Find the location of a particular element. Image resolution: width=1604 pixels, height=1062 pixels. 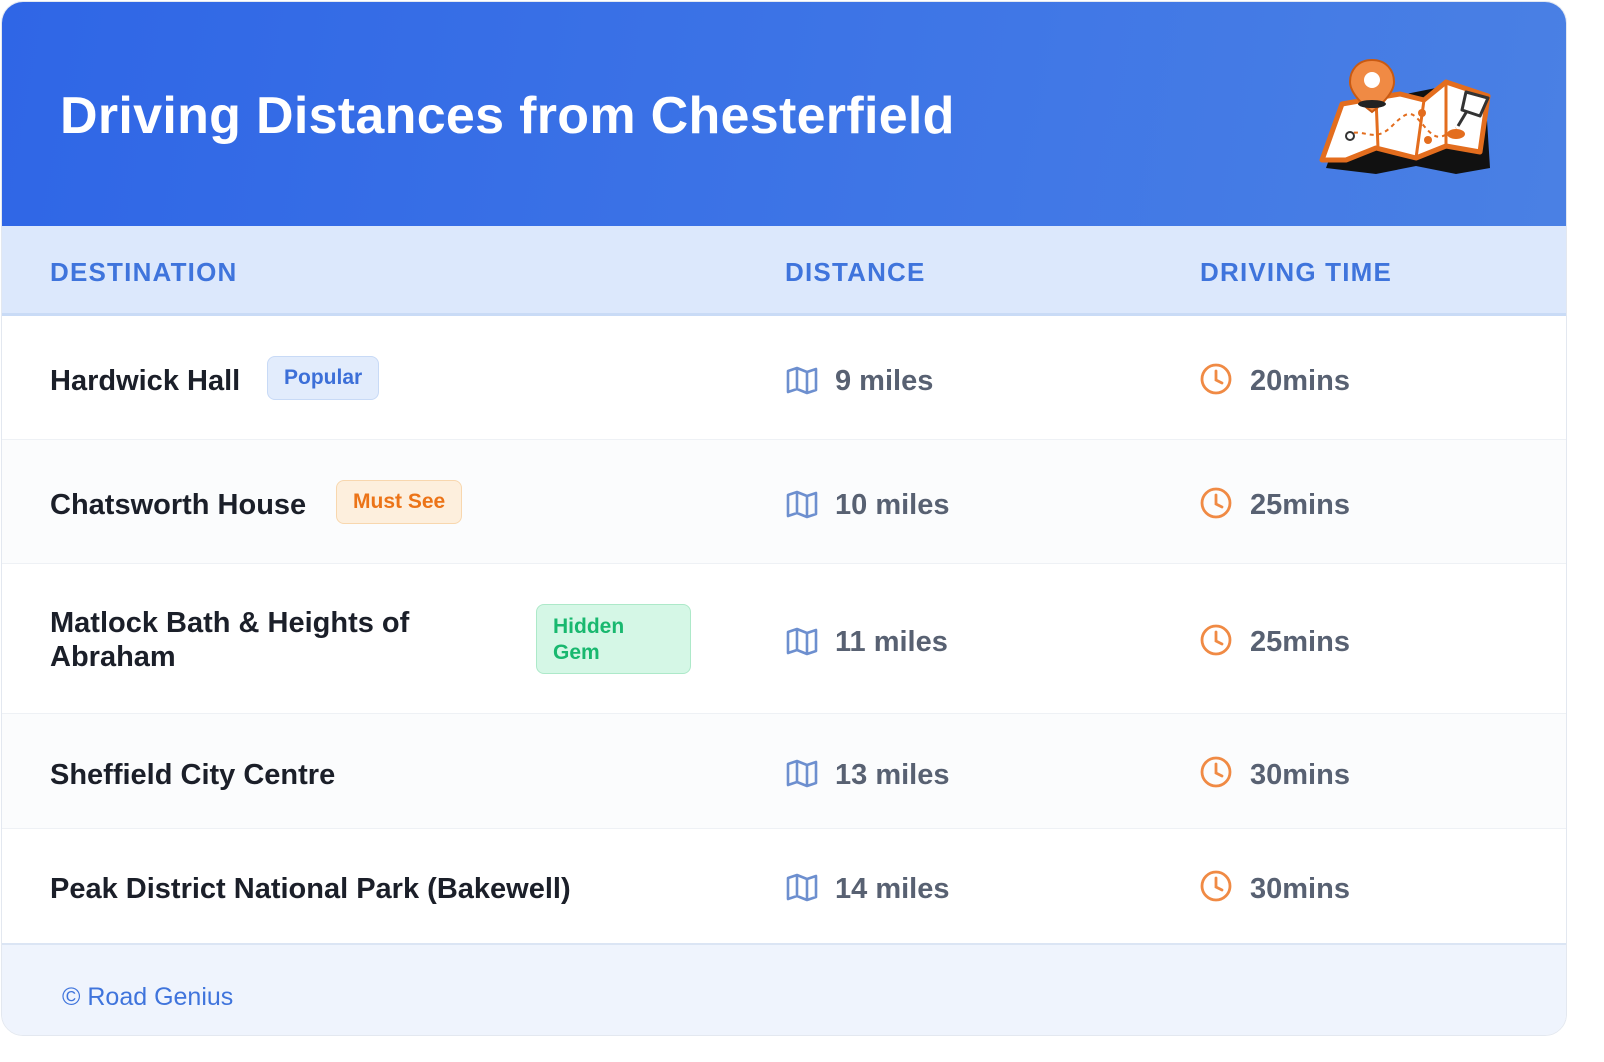

table-header: DESTINATION DISTANCE DRIVING TIME is located at coordinates (784, 271).